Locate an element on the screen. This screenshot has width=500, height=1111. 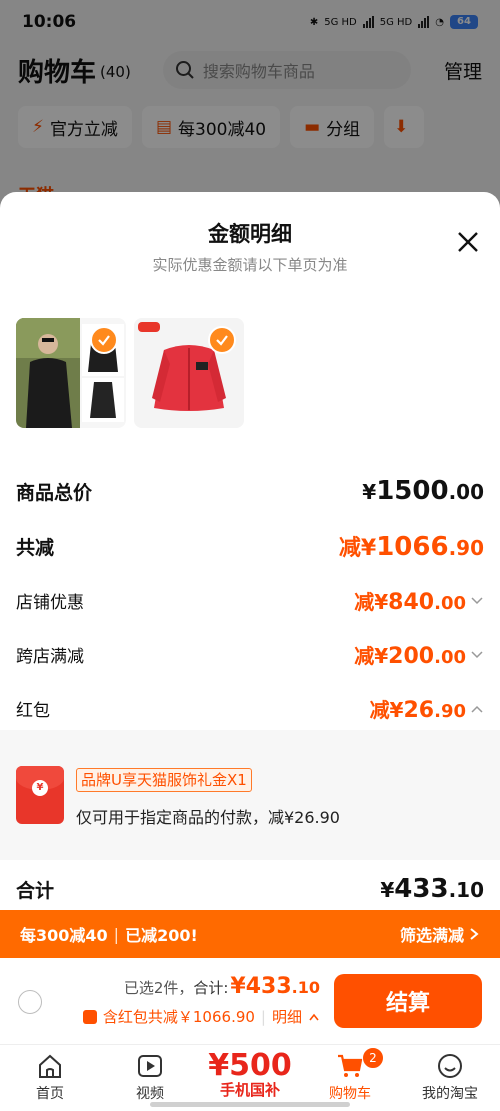
tab-my-taobao: 我的淘宝 is located at coordinates (450, 1078).